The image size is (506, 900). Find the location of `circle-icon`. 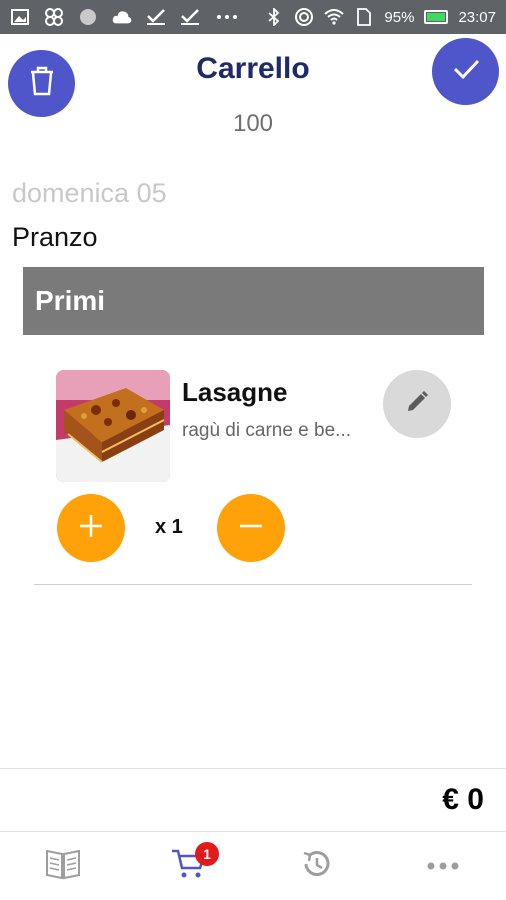

circle-icon is located at coordinates (88, 17).